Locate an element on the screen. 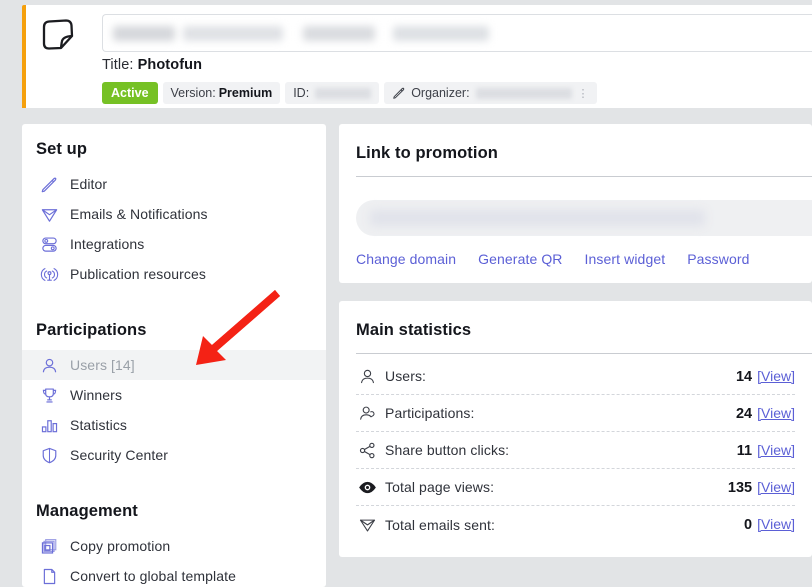 The image size is (812, 587). stat-label: Share button clicks: is located at coordinates (447, 450).